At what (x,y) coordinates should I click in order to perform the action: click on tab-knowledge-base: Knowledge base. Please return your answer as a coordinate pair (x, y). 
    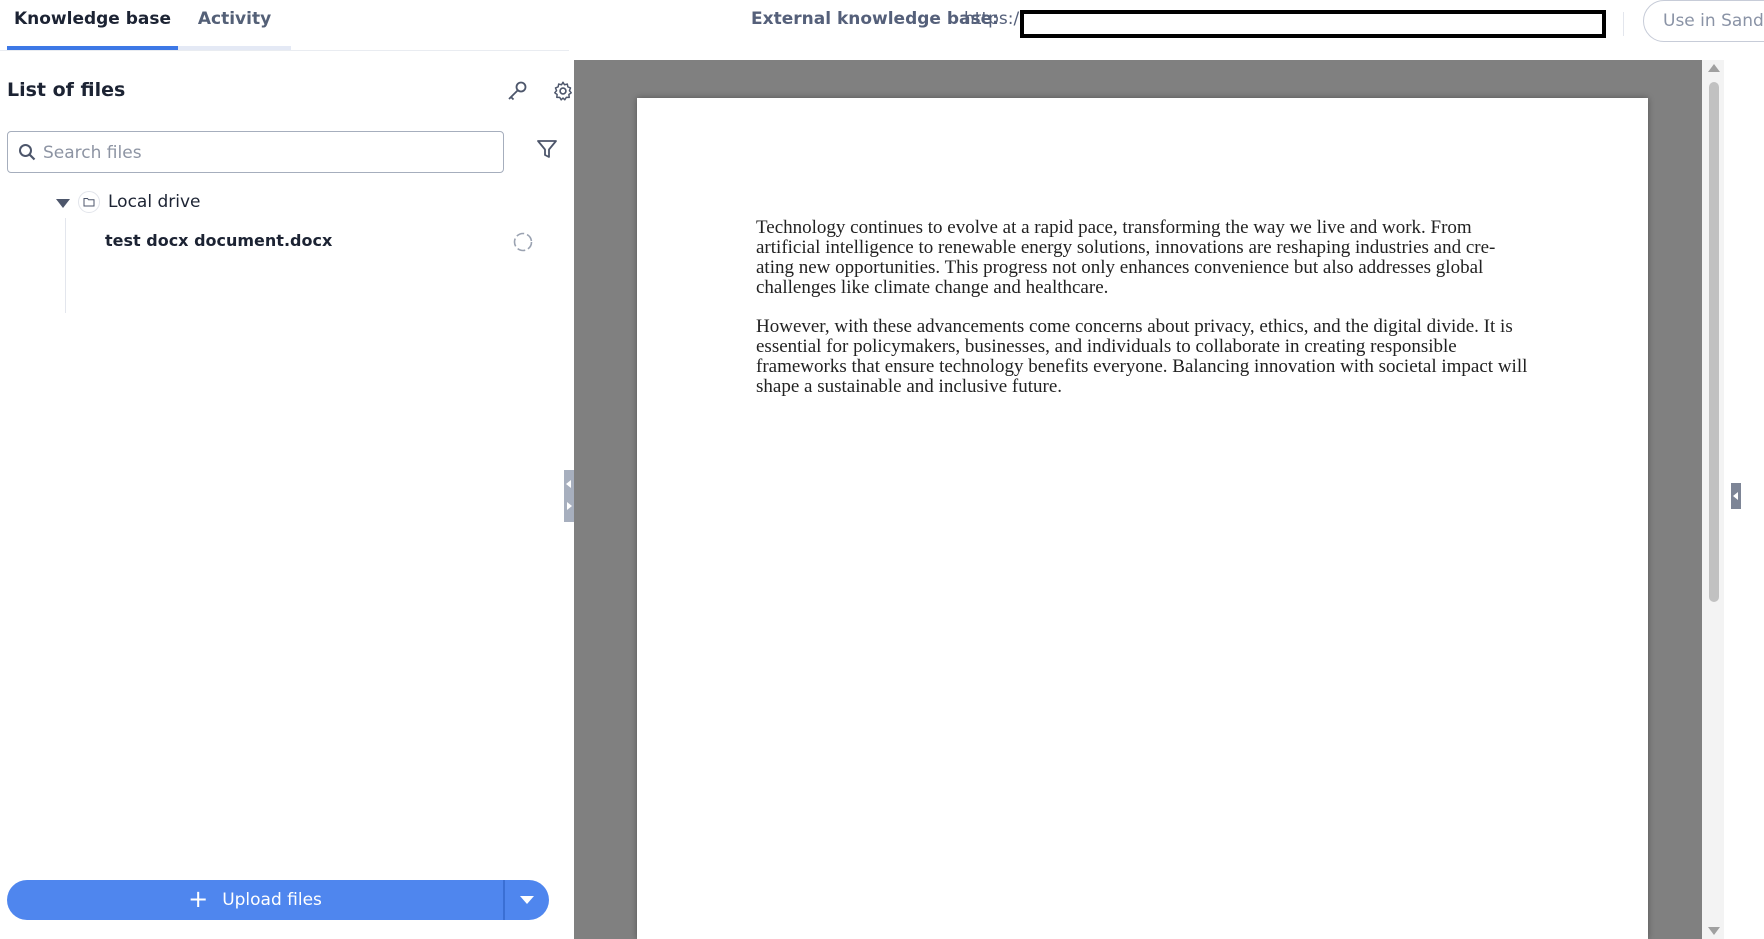
    Looking at the image, I should click on (92, 25).